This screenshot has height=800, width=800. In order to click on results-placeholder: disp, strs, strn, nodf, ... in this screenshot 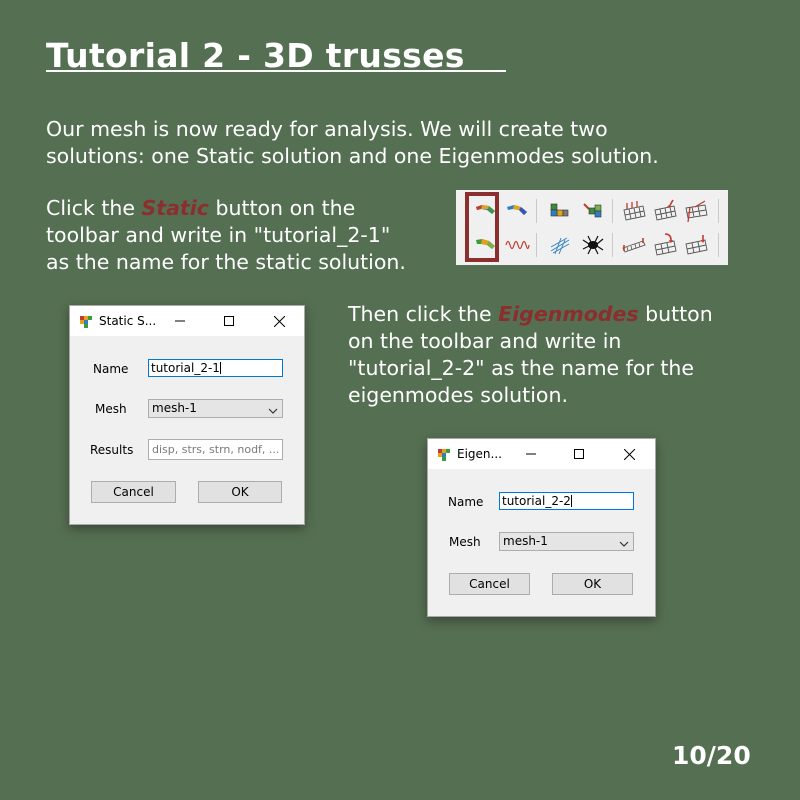, I will do `click(216, 449)`.